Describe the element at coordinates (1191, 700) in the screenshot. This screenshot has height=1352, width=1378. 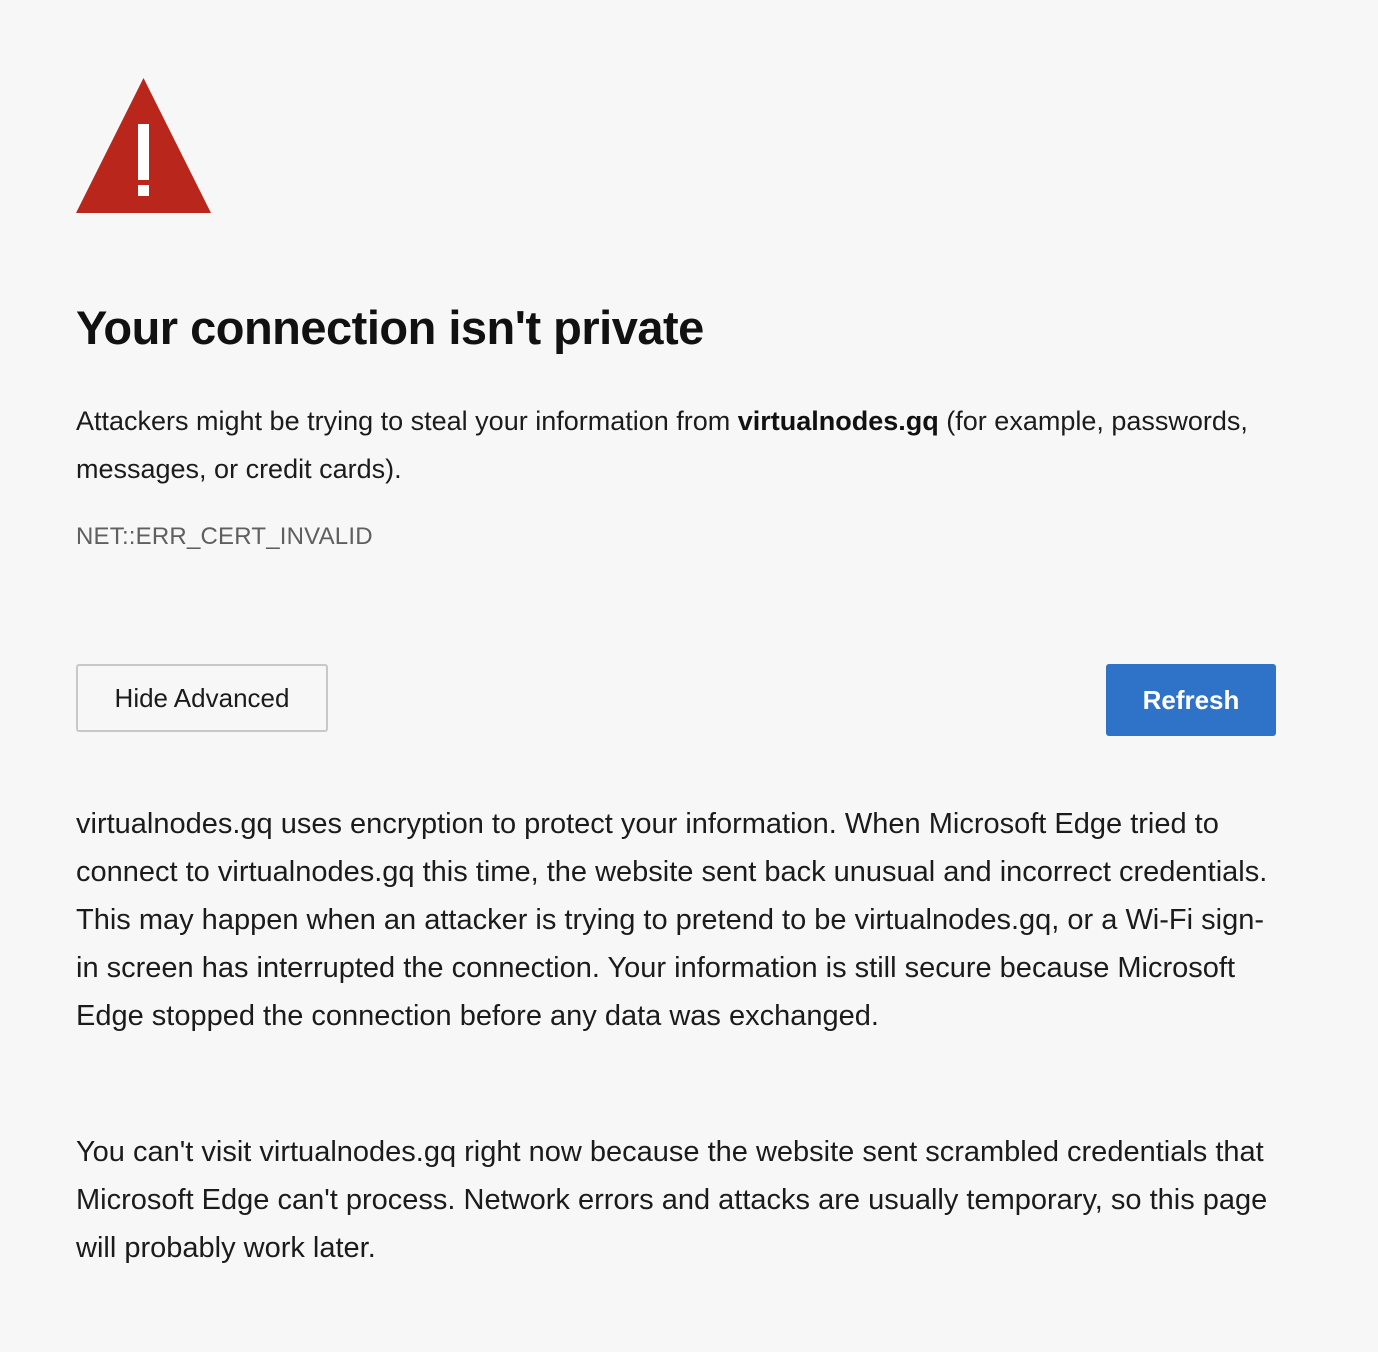
I see `refresh-button: Refresh` at that location.